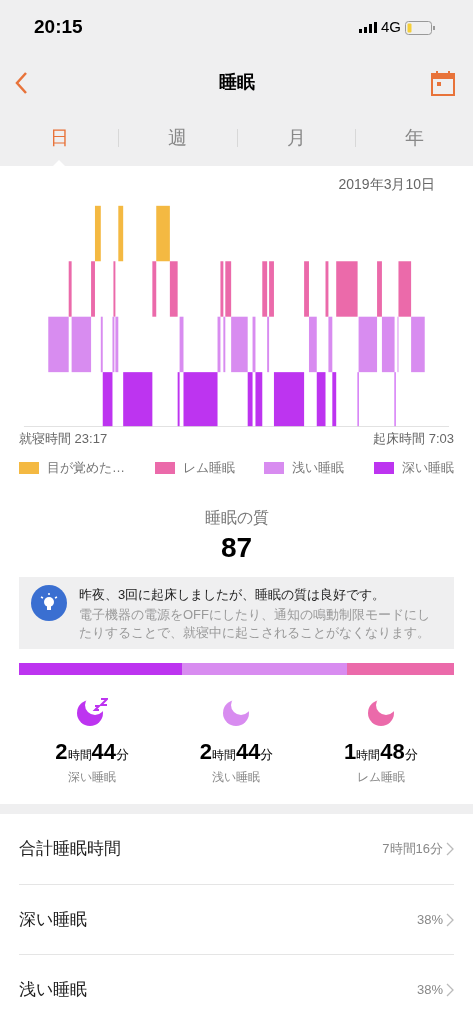  What do you see at coordinates (49, 602) in the screenshot?
I see `lightbulb-icon` at bounding box center [49, 602].